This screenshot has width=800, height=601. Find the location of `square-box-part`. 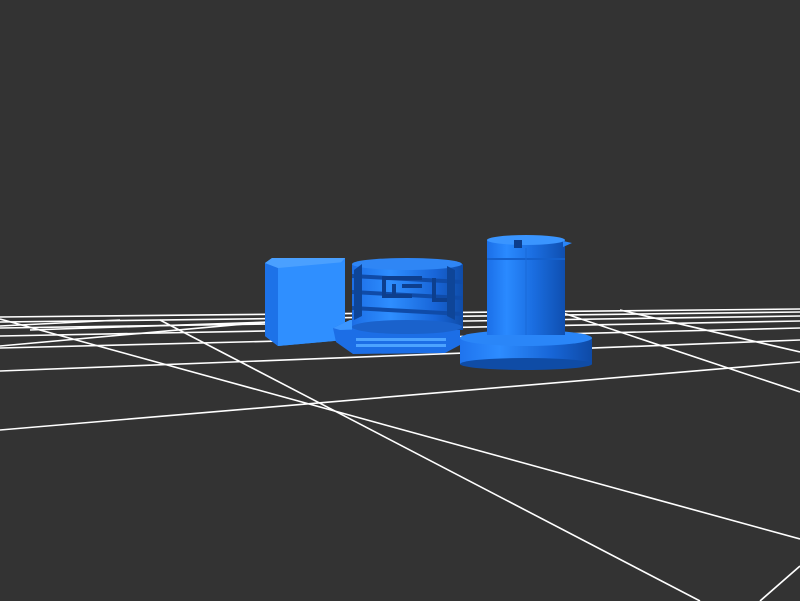

square-box-part is located at coordinates (305, 302).